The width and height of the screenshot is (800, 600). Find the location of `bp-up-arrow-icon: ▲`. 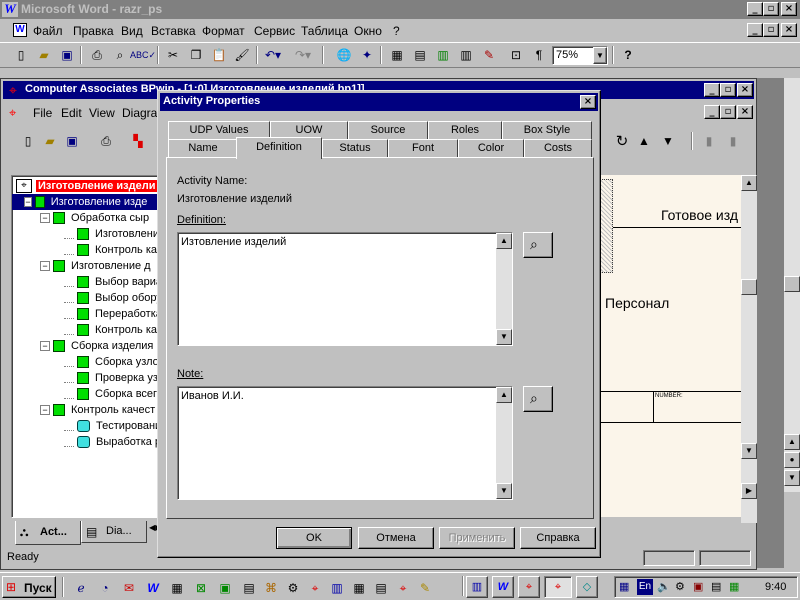

bp-up-arrow-icon: ▲ is located at coordinates (644, 141).